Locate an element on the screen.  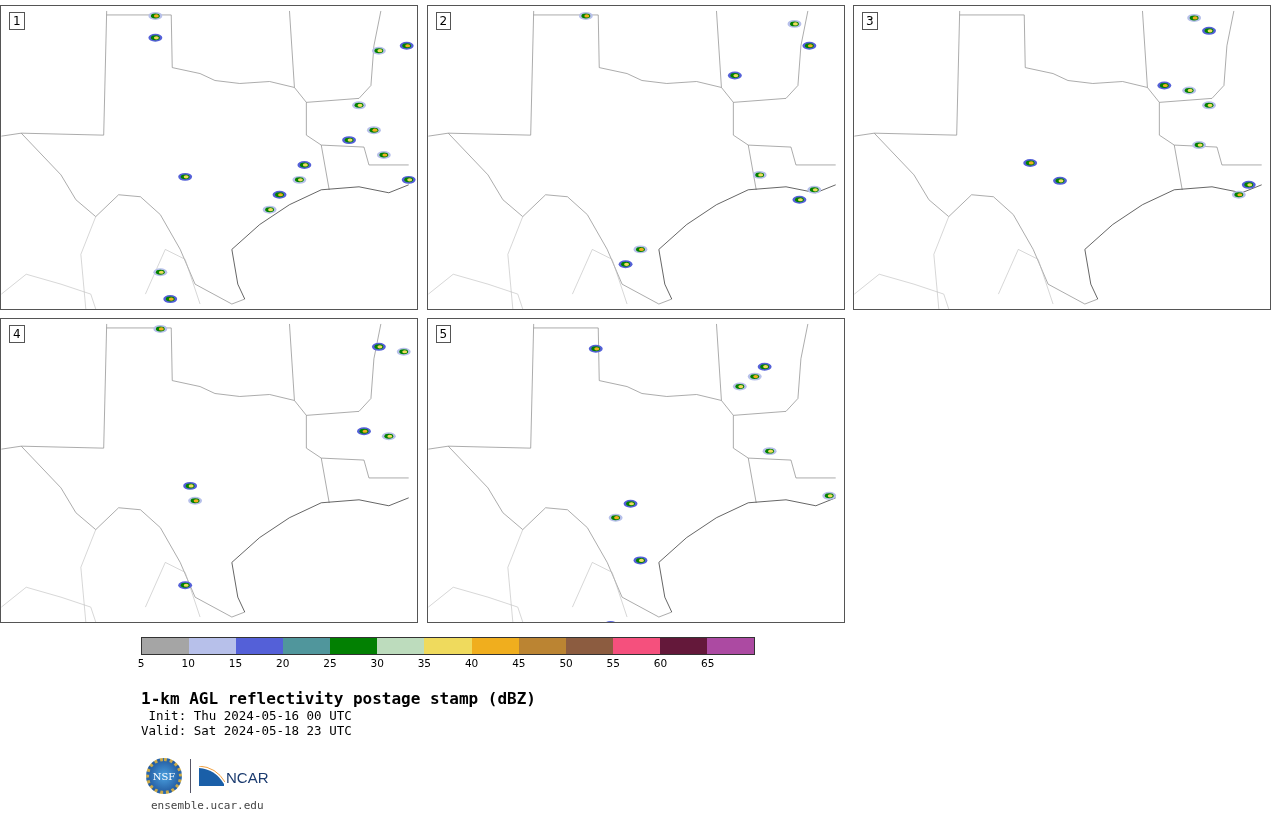
init-time: Init: Thu 2024-05-16 00 UTC is located at coordinates (250, 715).